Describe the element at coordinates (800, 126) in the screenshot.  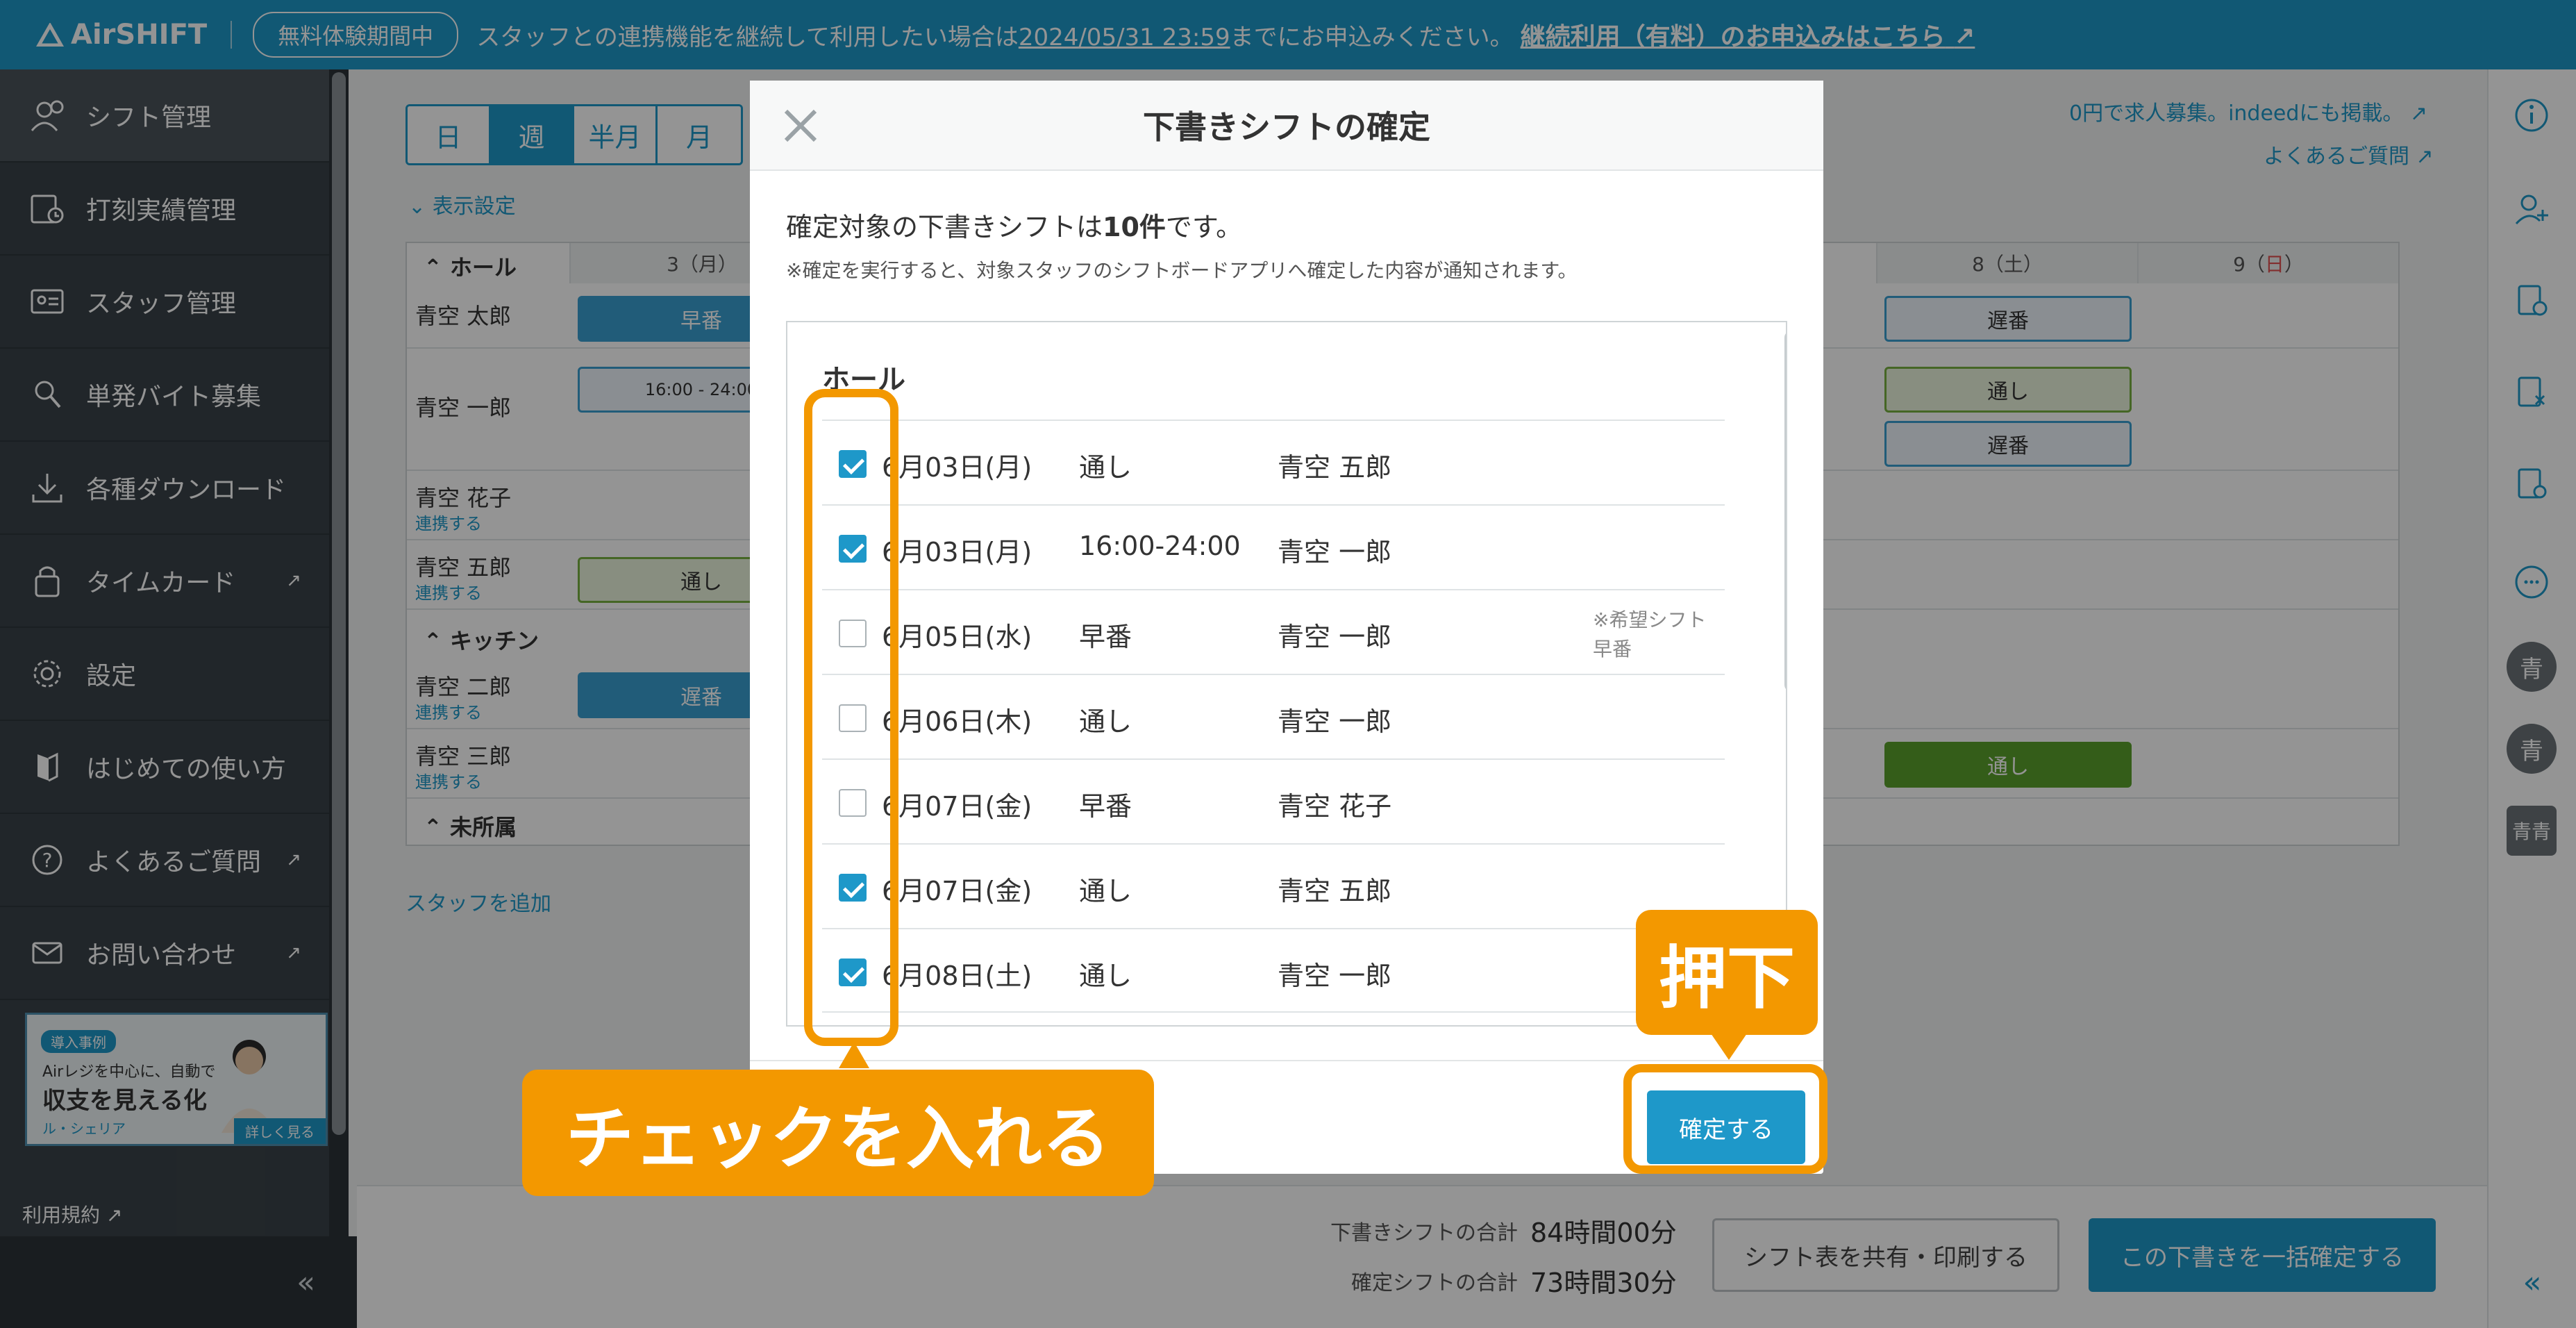
I see `close-icon` at that location.